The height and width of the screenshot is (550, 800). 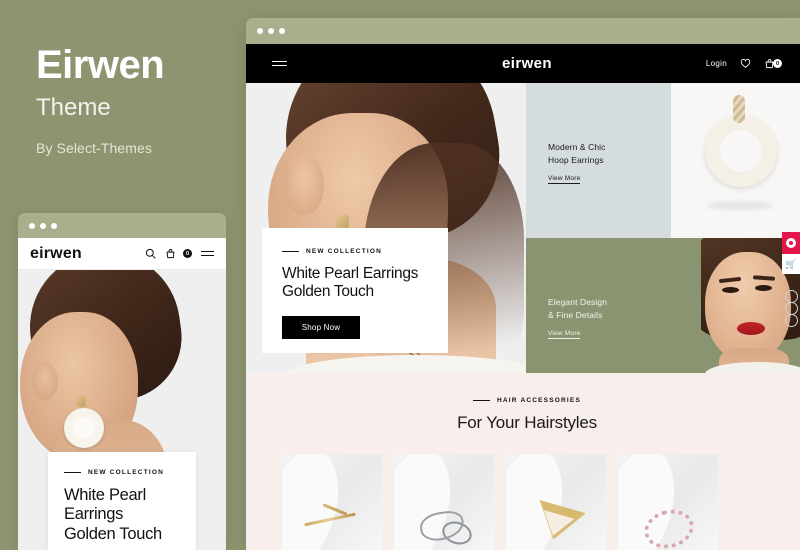 What do you see at coordinates (740, 205) in the screenshot?
I see `product-shadow` at bounding box center [740, 205].